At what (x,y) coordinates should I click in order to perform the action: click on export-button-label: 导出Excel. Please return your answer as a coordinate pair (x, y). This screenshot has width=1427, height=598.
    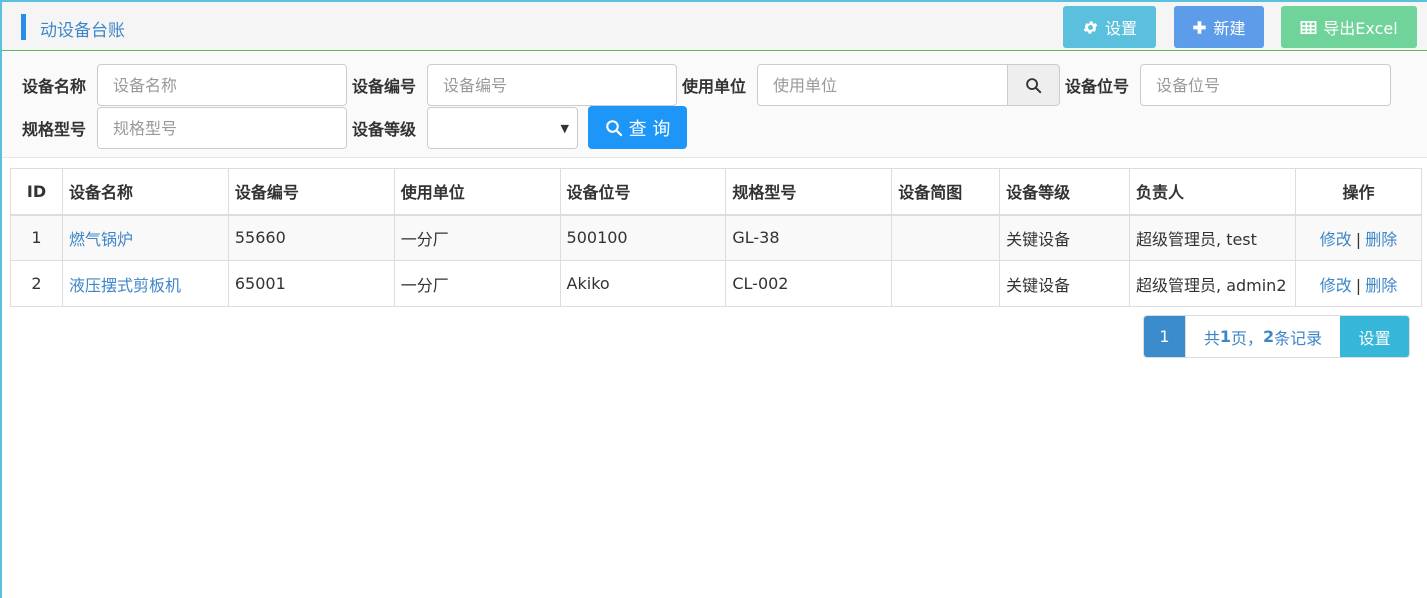
    Looking at the image, I should click on (1360, 28).